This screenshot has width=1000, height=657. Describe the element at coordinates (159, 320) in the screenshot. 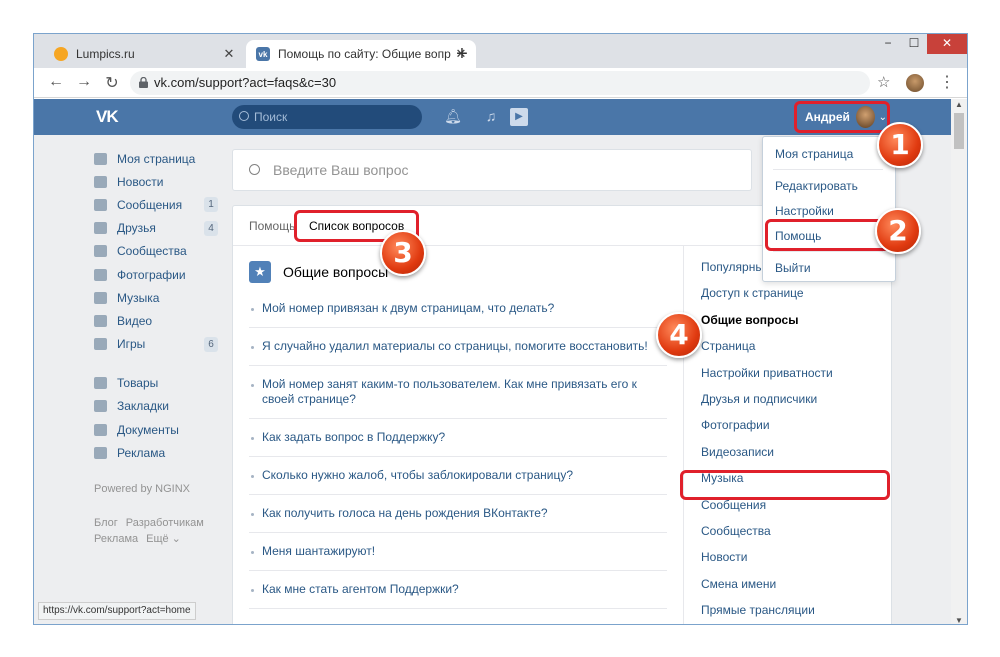

I see `sidebar-item: Видео` at that location.